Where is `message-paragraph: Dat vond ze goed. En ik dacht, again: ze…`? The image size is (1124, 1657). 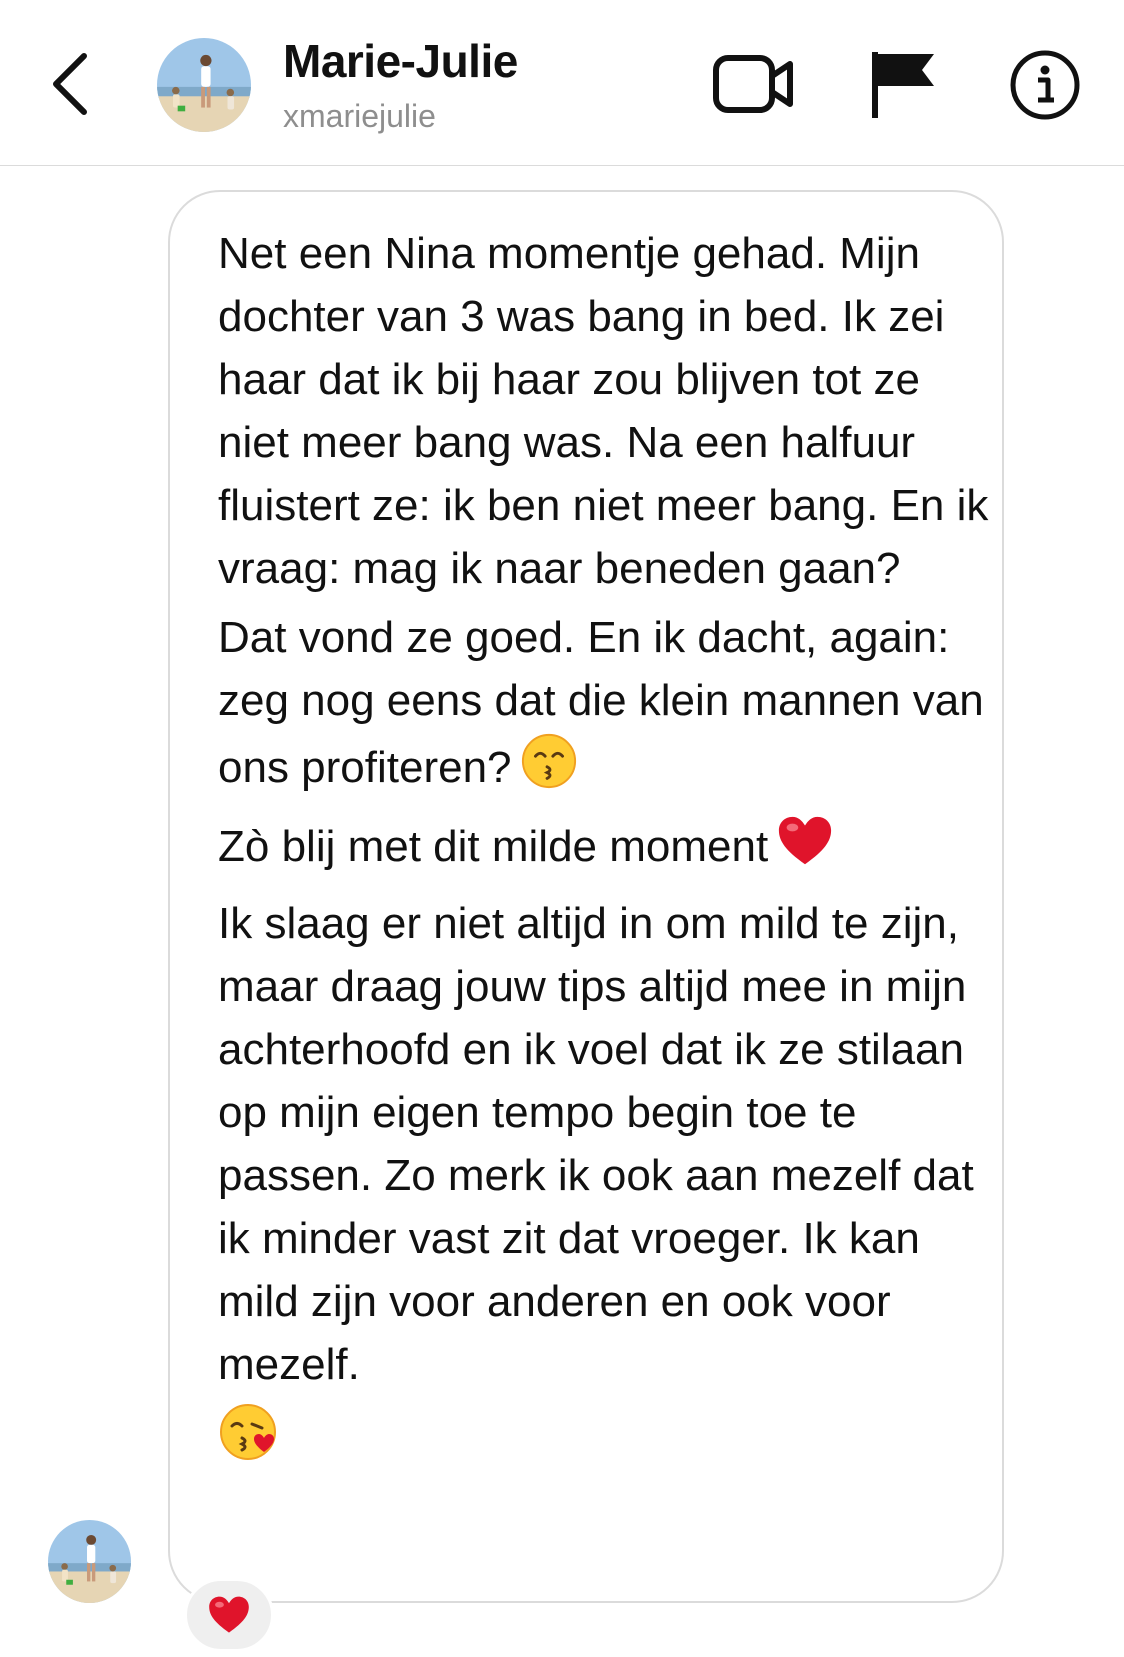
message-paragraph: Dat vond ze goed. En ik dacht, again: ze… is located at coordinates (608, 706).